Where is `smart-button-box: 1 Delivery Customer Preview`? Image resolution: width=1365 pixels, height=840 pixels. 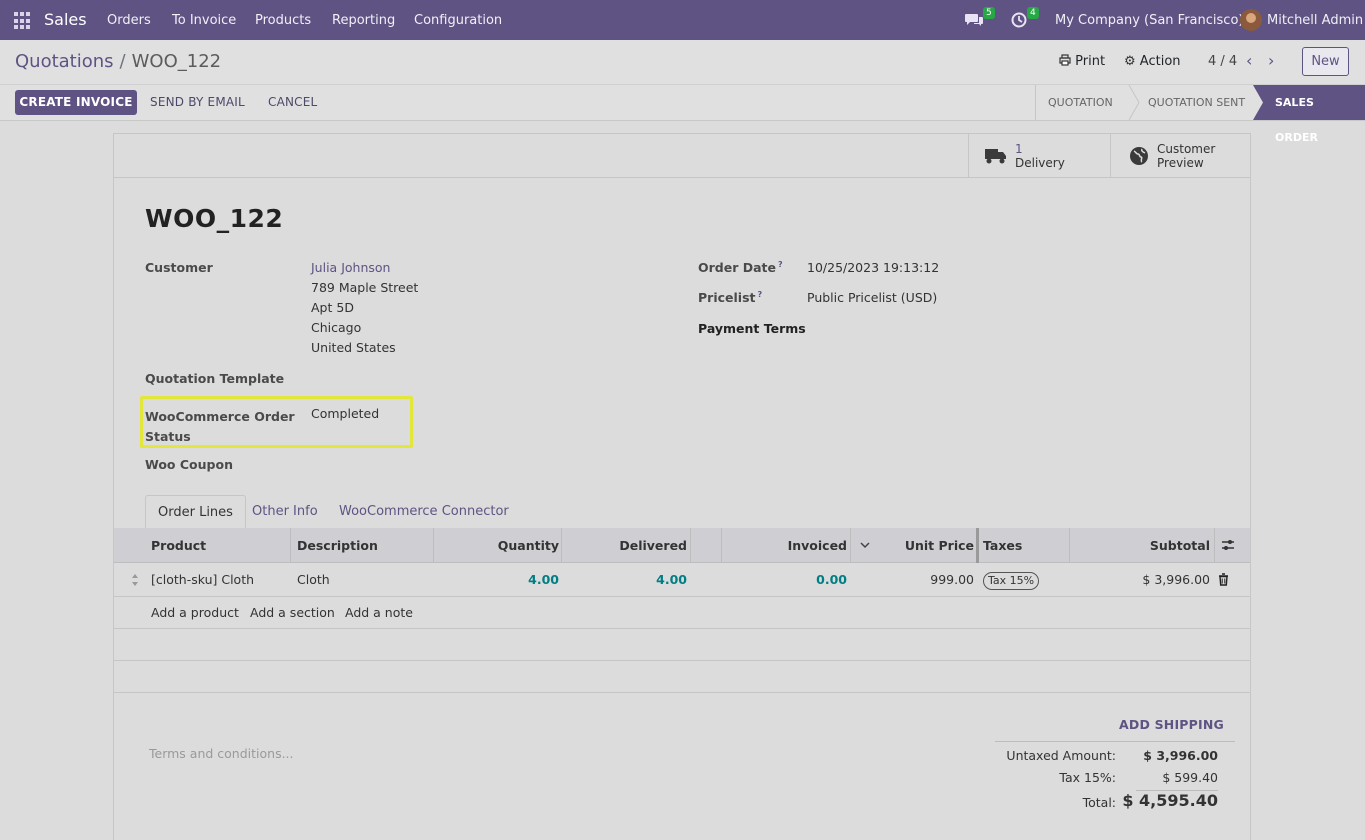
smart-button-box: 1 Delivery Customer Preview is located at coordinates (682, 156).